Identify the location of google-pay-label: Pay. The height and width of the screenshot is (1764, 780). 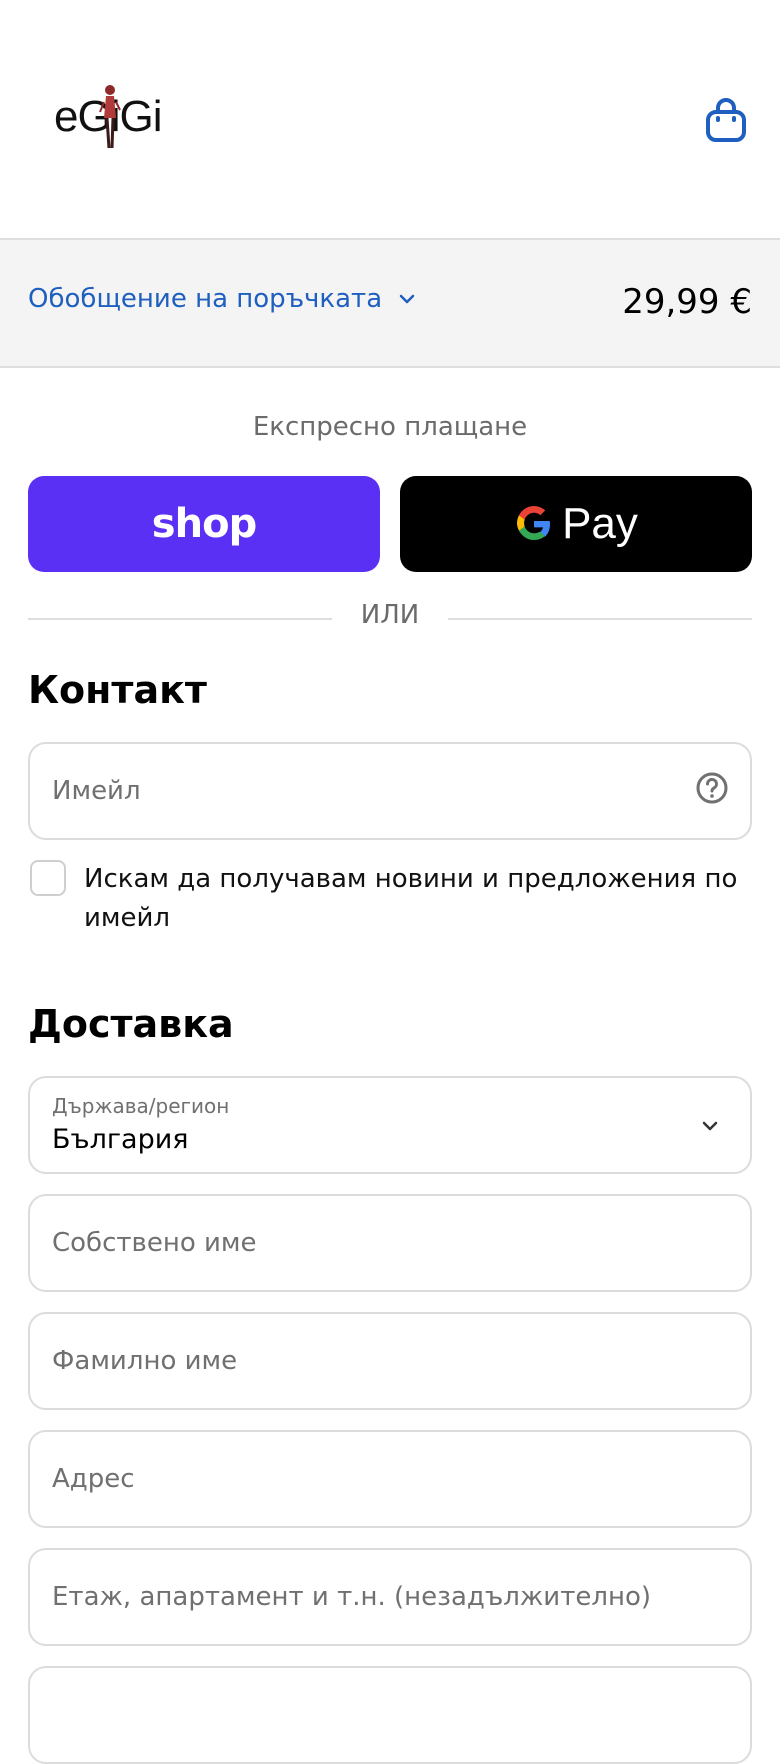
(600, 523).